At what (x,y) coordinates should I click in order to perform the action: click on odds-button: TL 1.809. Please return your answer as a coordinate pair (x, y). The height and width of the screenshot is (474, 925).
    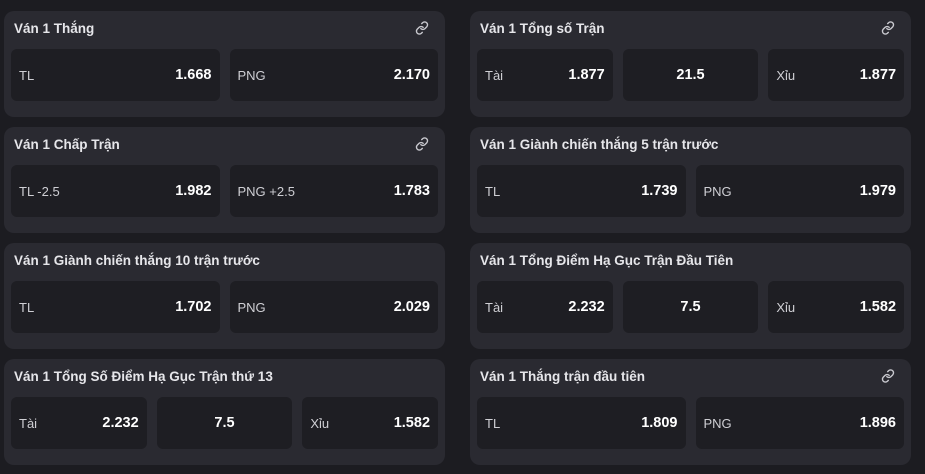
    Looking at the image, I should click on (581, 423).